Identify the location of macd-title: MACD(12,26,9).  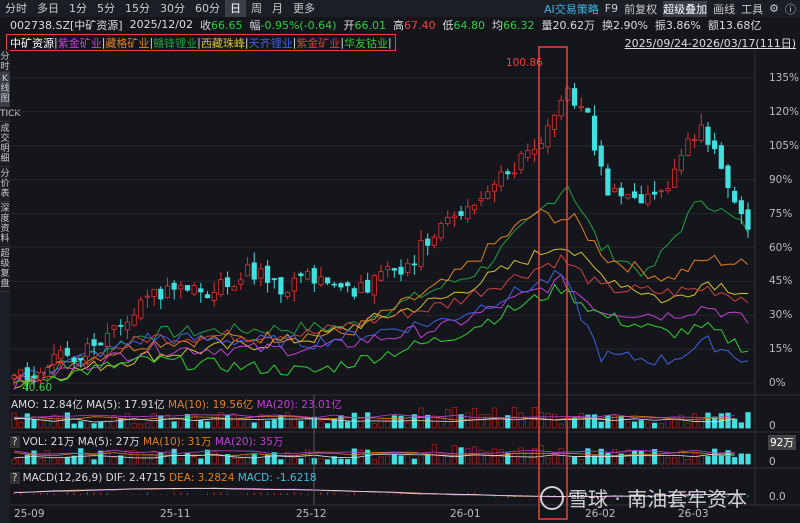
(62, 478).